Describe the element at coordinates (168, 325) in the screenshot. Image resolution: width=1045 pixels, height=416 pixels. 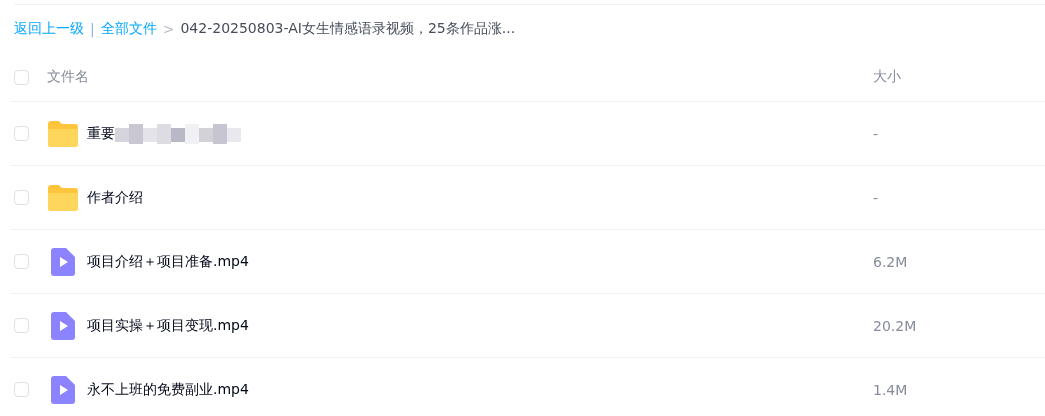
I see `file-name: 项目实操＋项目变现.mp4` at that location.